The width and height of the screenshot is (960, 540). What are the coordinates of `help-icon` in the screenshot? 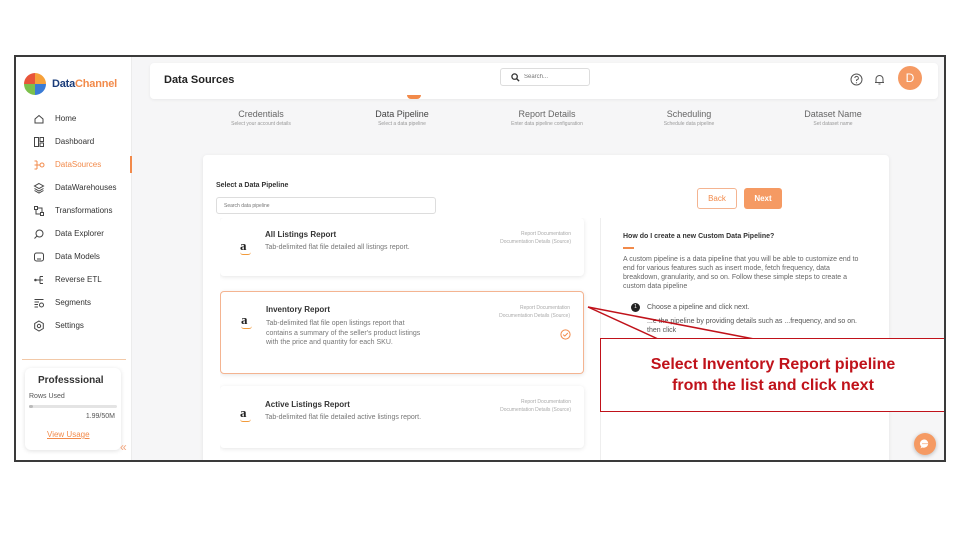 It's located at (856, 79).